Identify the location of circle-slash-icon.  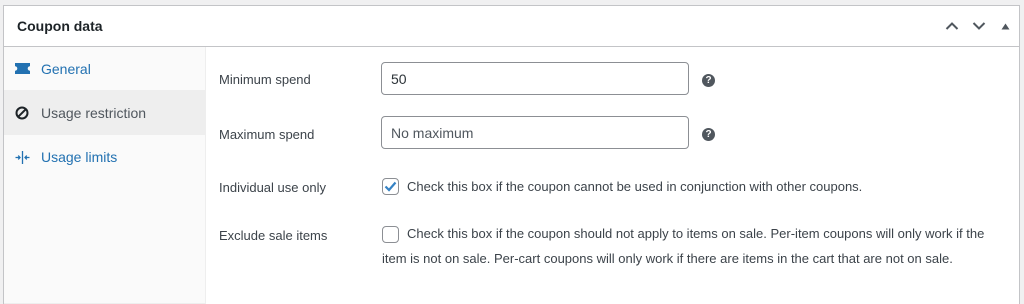
(22, 113).